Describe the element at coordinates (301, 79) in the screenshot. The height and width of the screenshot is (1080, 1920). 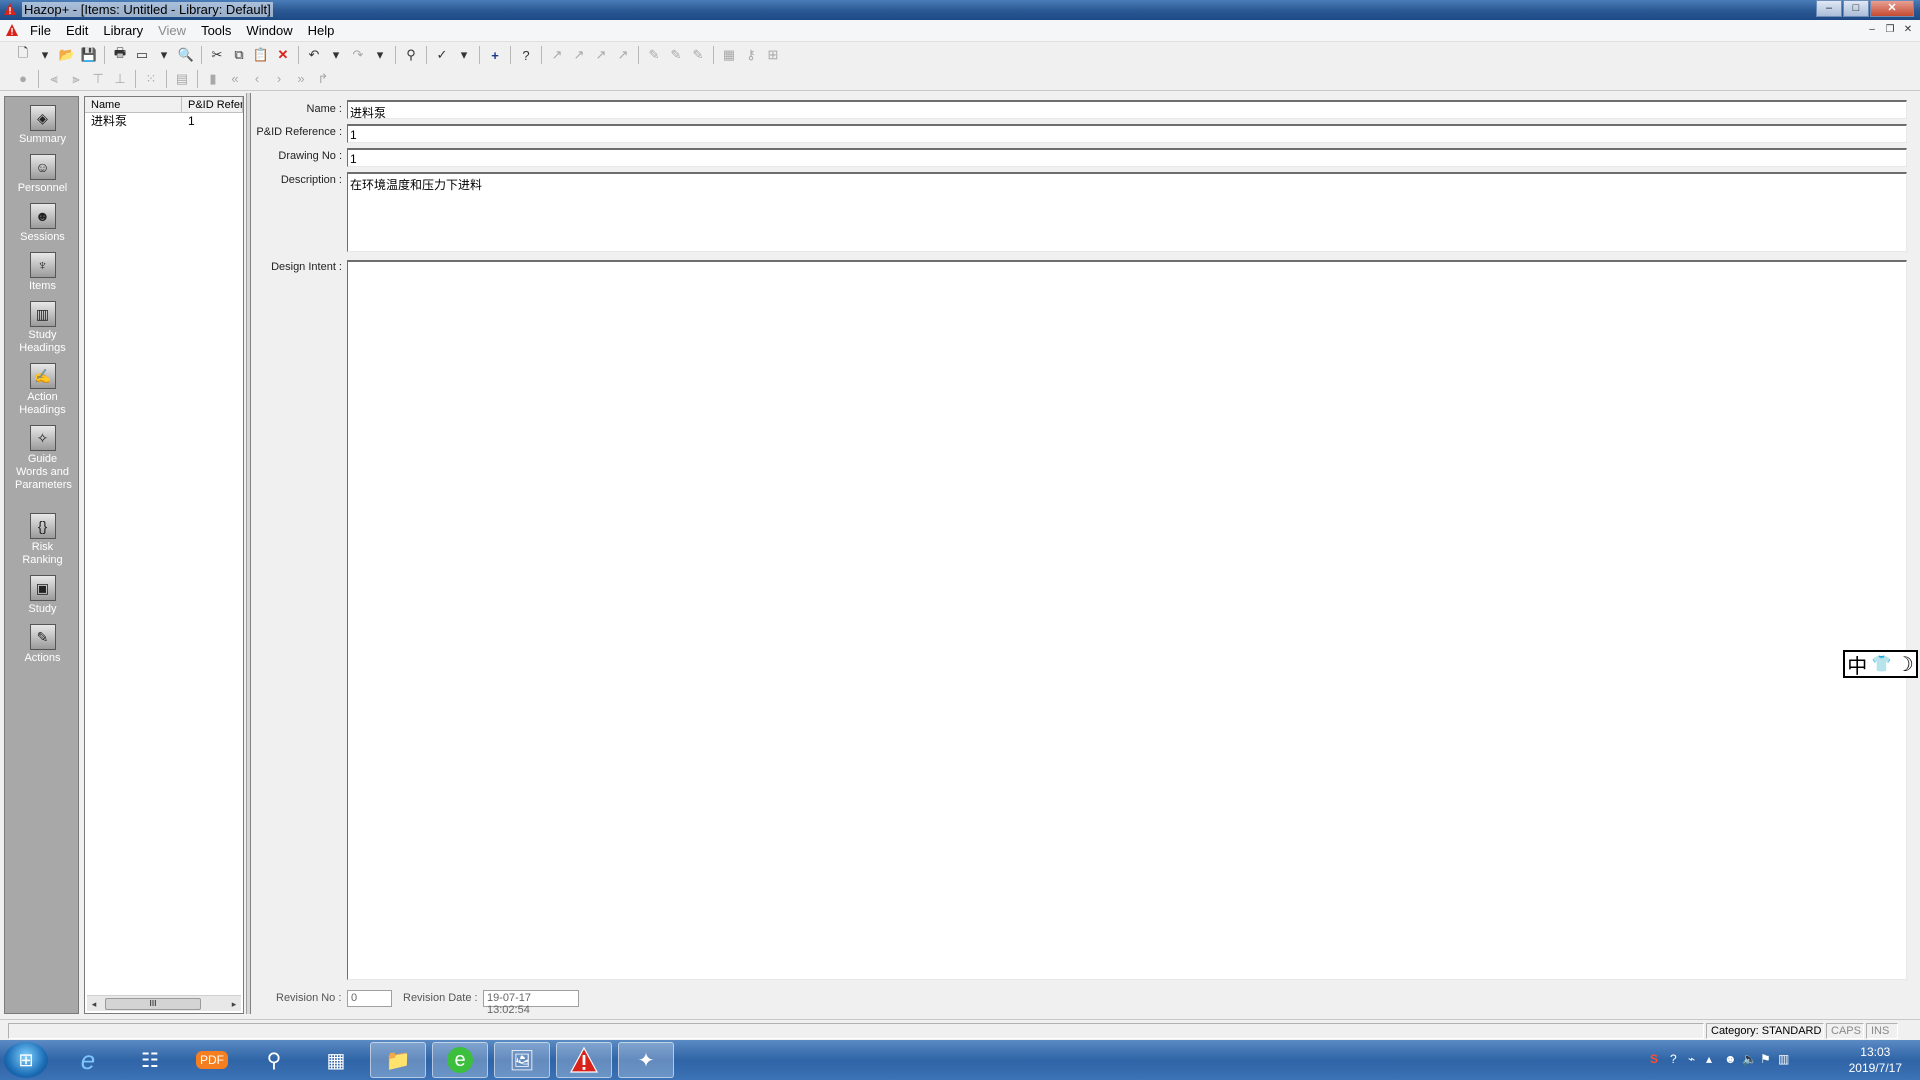
I see `last-record-icon: »` at that location.